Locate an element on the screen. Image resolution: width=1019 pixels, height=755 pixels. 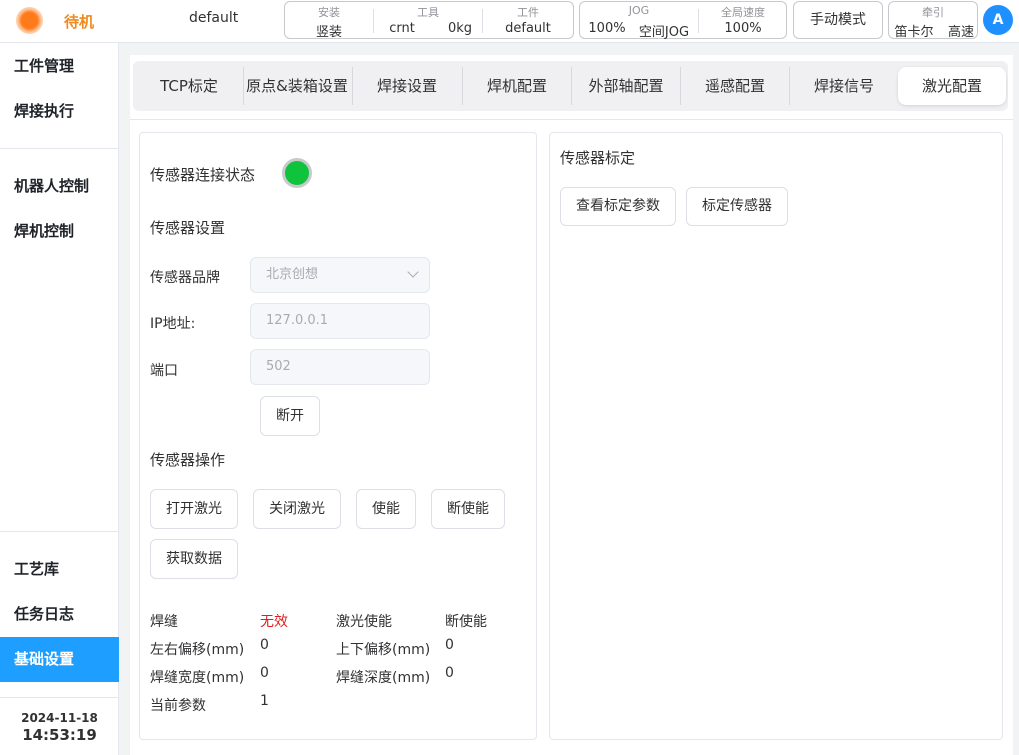
lr-offset-value: 0 is located at coordinates (264, 645).